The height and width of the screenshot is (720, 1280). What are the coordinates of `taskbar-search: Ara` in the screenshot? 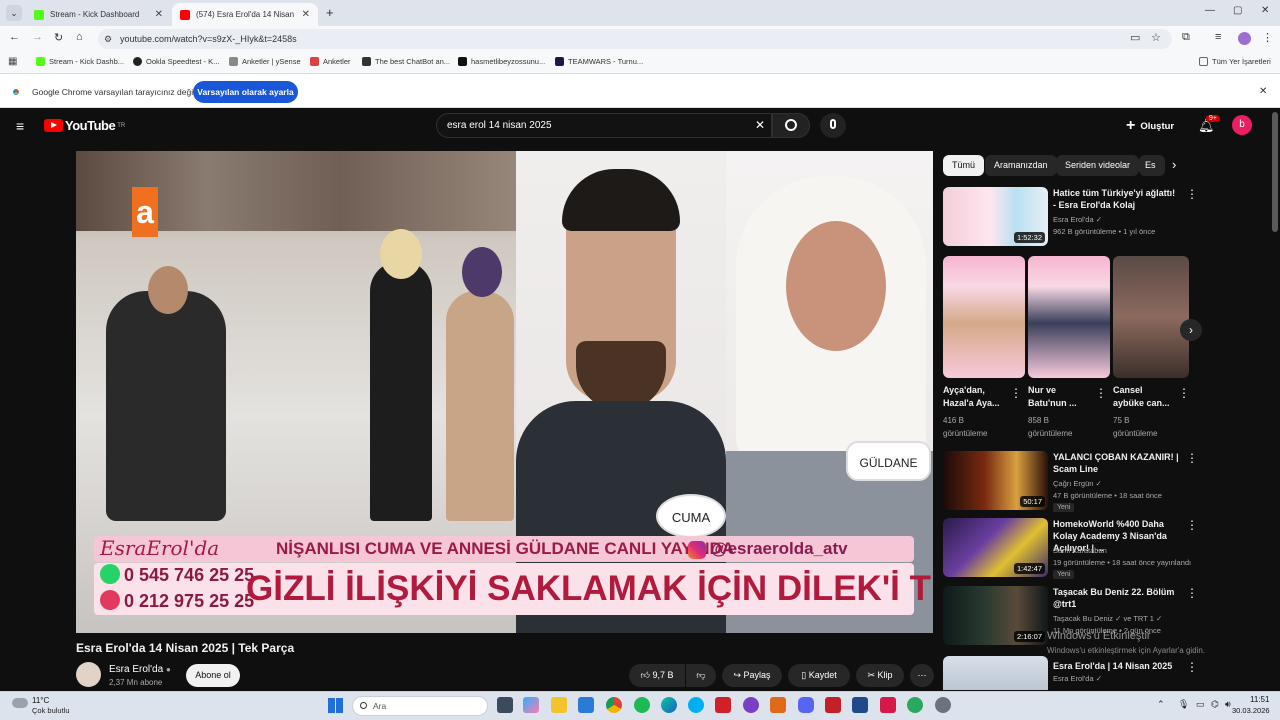 It's located at (420, 706).